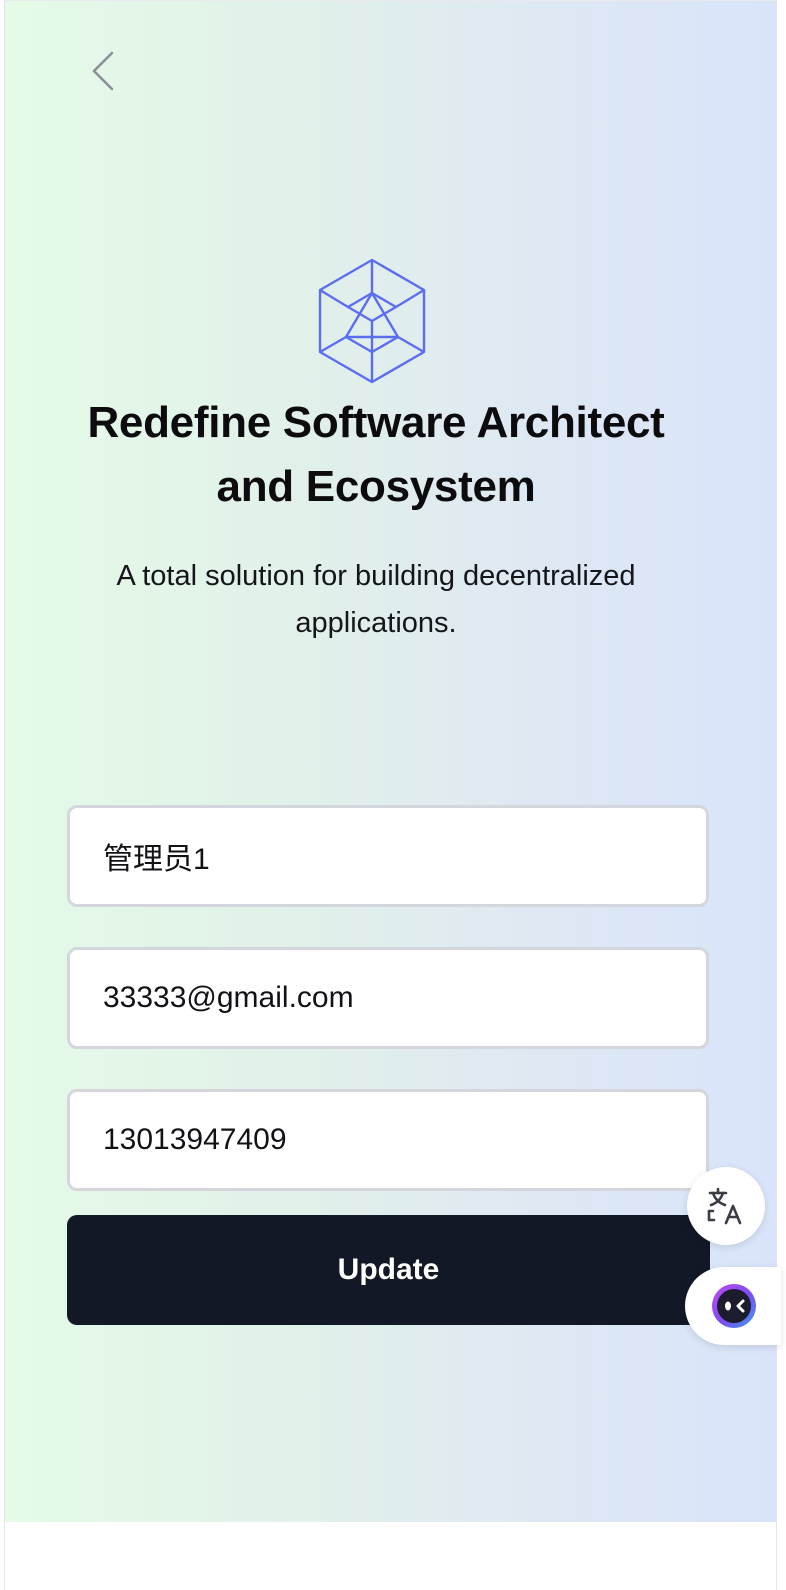 The width and height of the screenshot is (786, 1590). I want to click on hexagon-cube-icon, so click(372, 321).